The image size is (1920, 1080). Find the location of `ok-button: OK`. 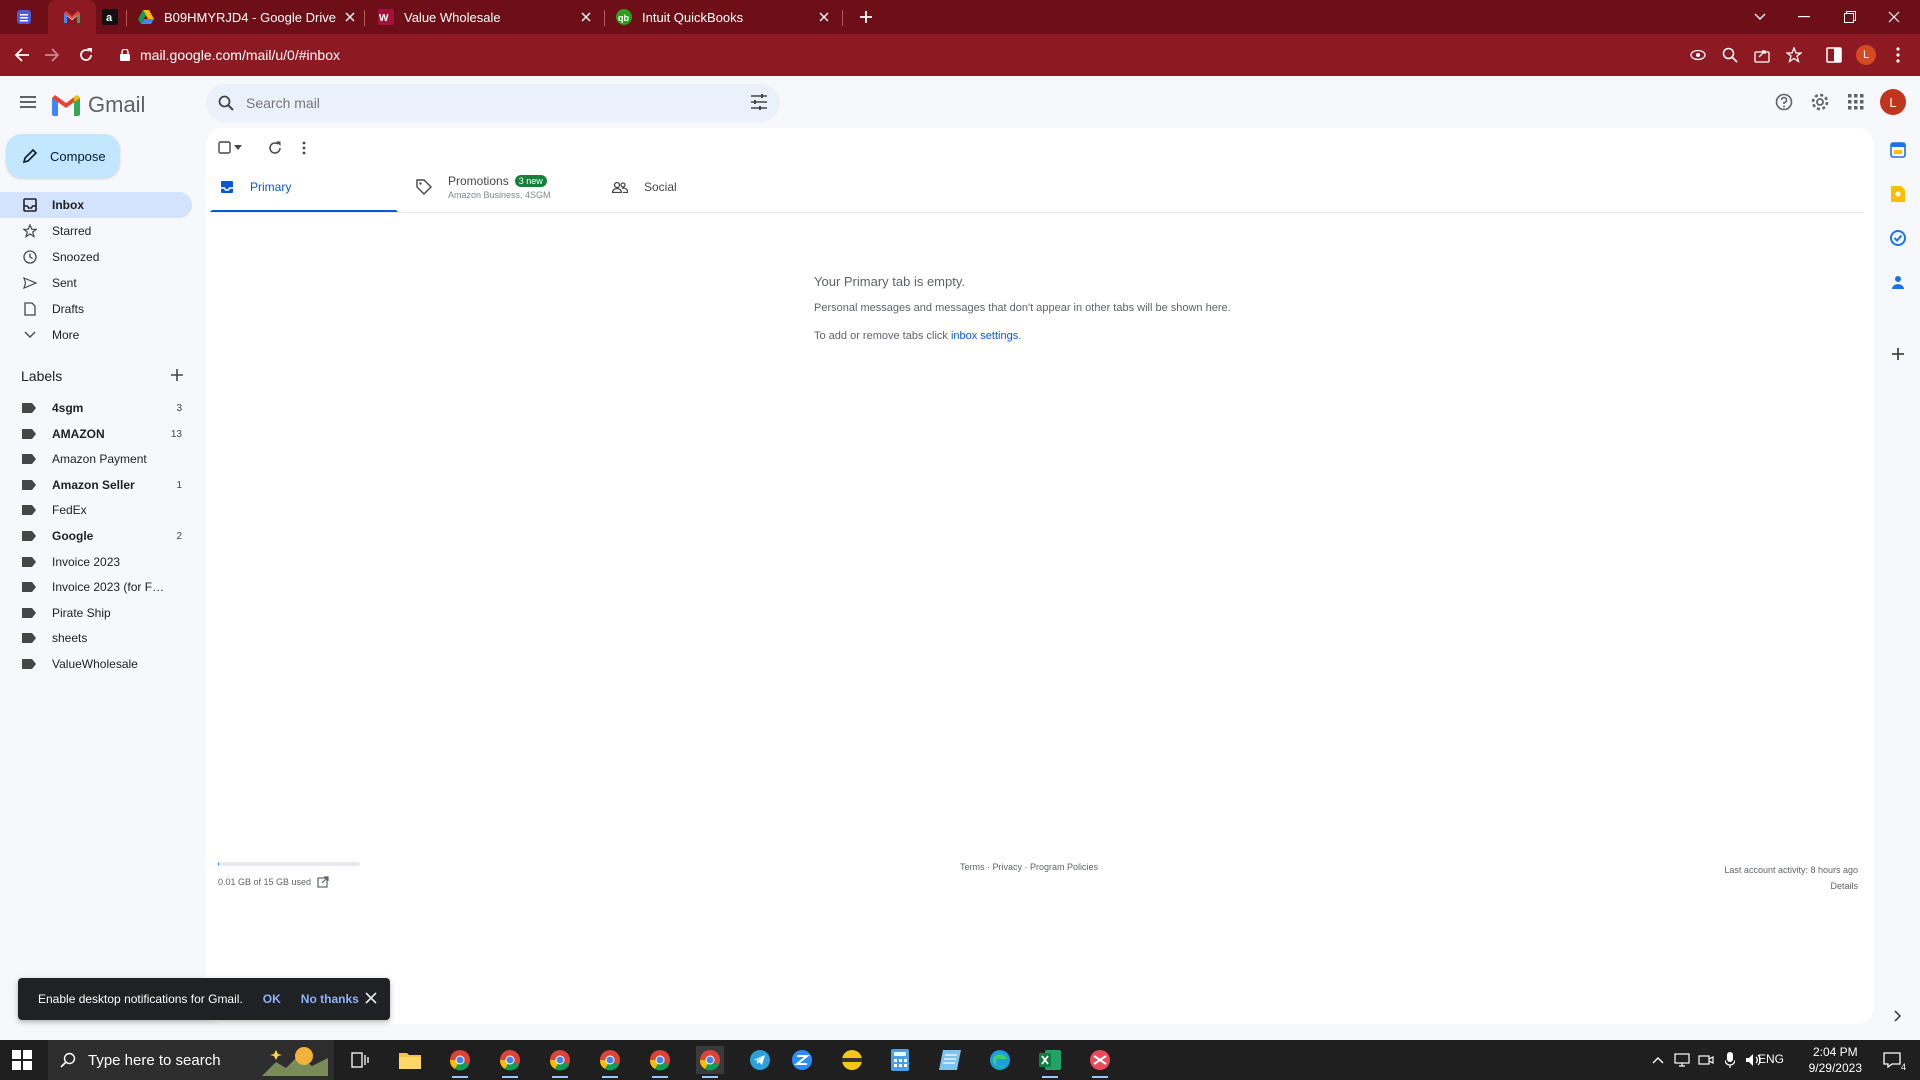

ok-button: OK is located at coordinates (272, 999).